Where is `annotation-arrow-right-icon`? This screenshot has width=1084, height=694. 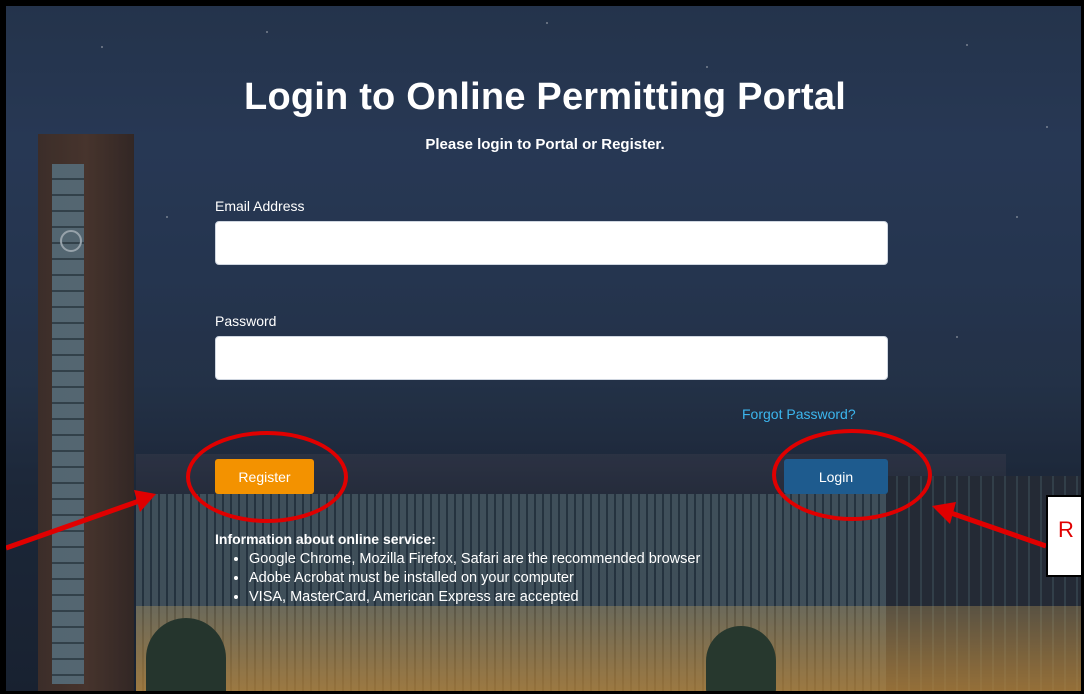 annotation-arrow-right-icon is located at coordinates (989, 525).